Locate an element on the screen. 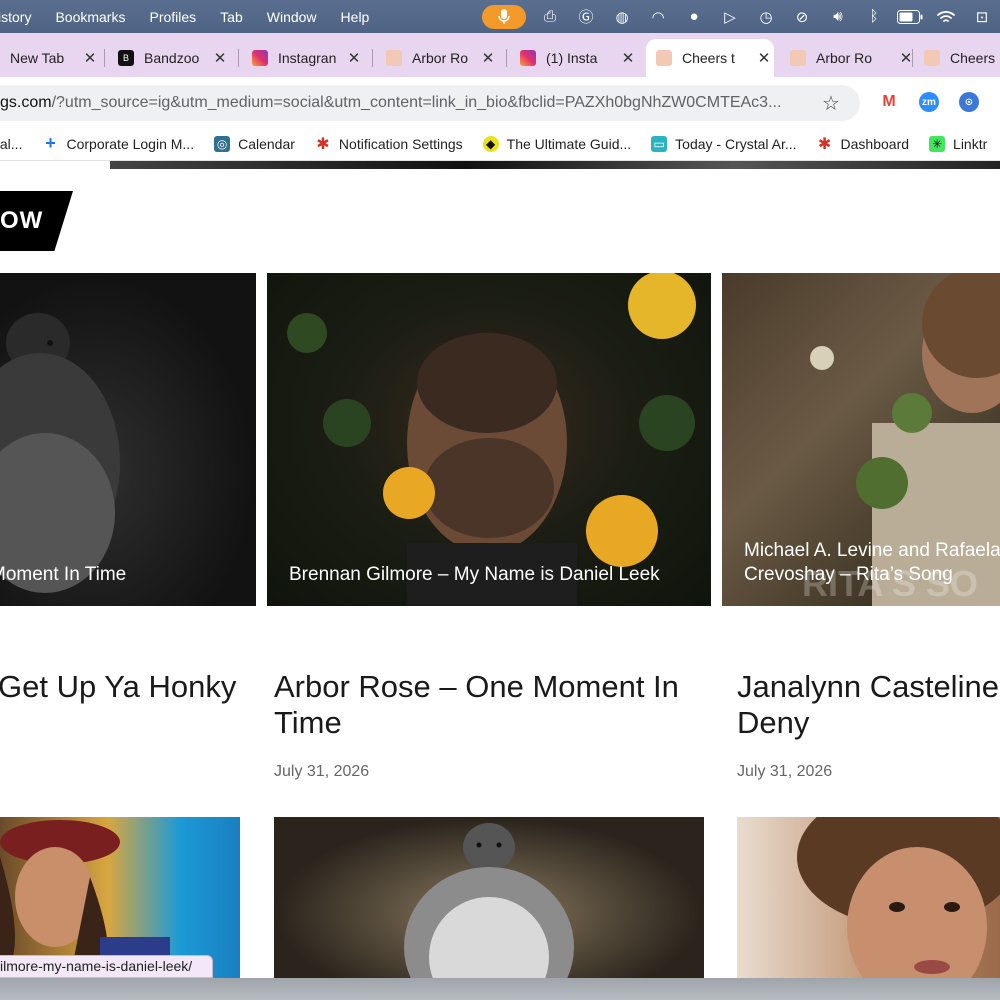 The height and width of the screenshot is (1000, 1000). battery-icon is located at coordinates (910, 16).